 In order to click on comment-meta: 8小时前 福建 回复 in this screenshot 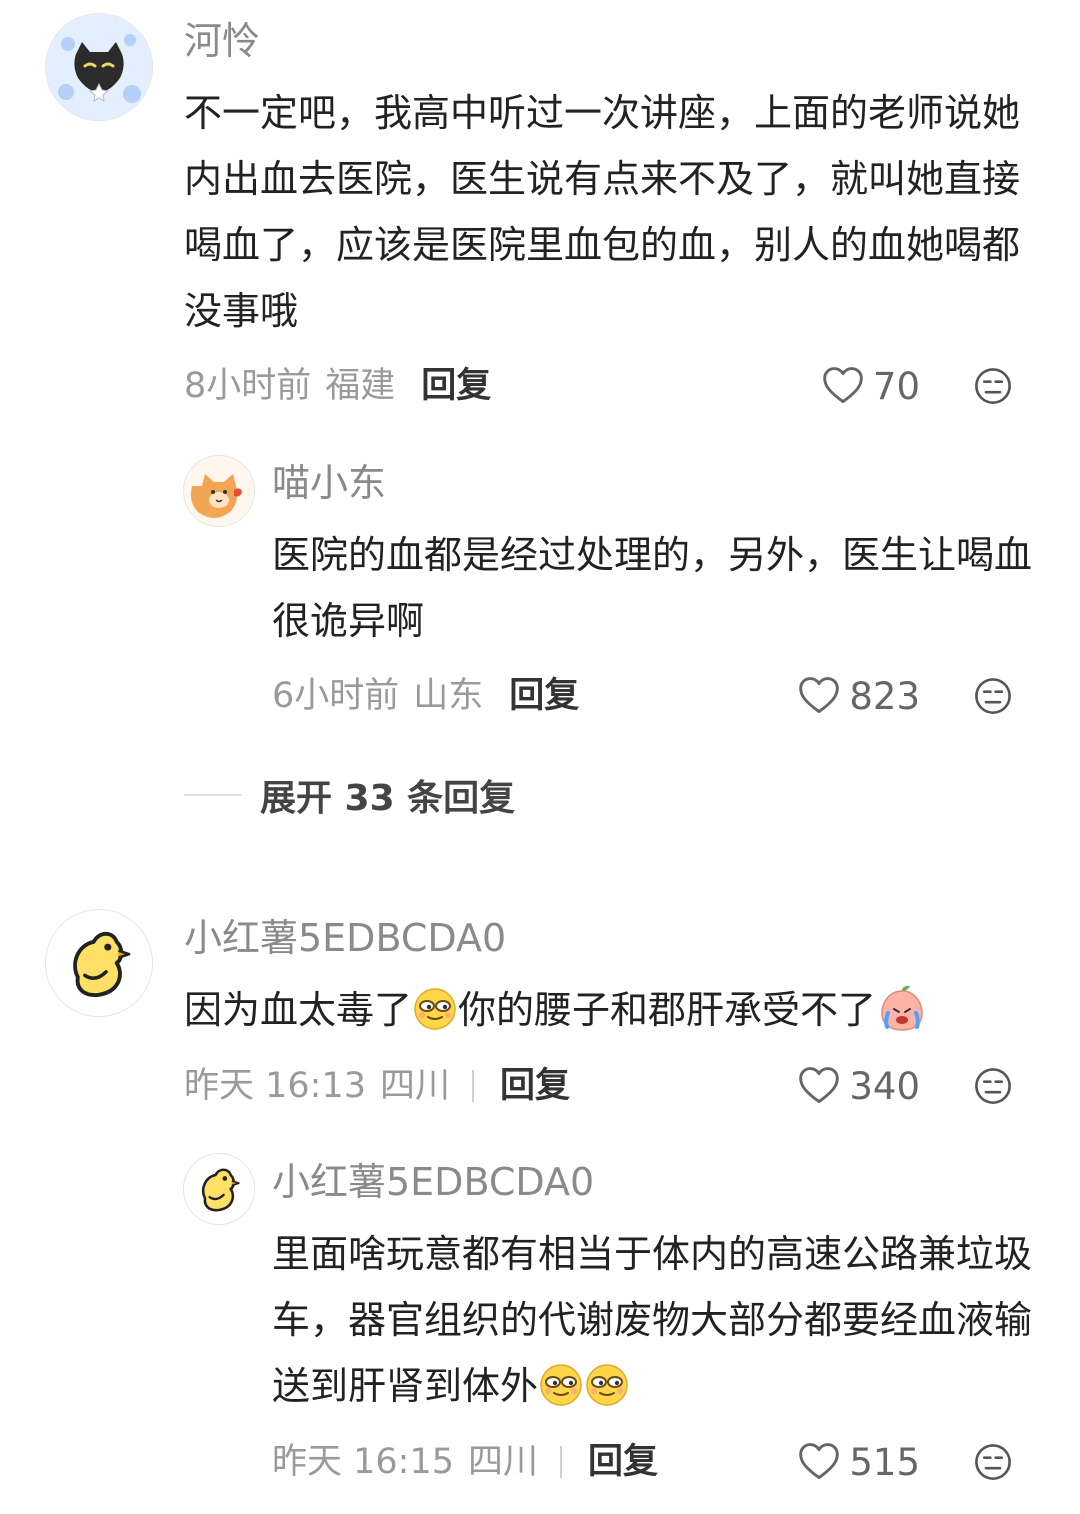, I will do `click(337, 386)`.